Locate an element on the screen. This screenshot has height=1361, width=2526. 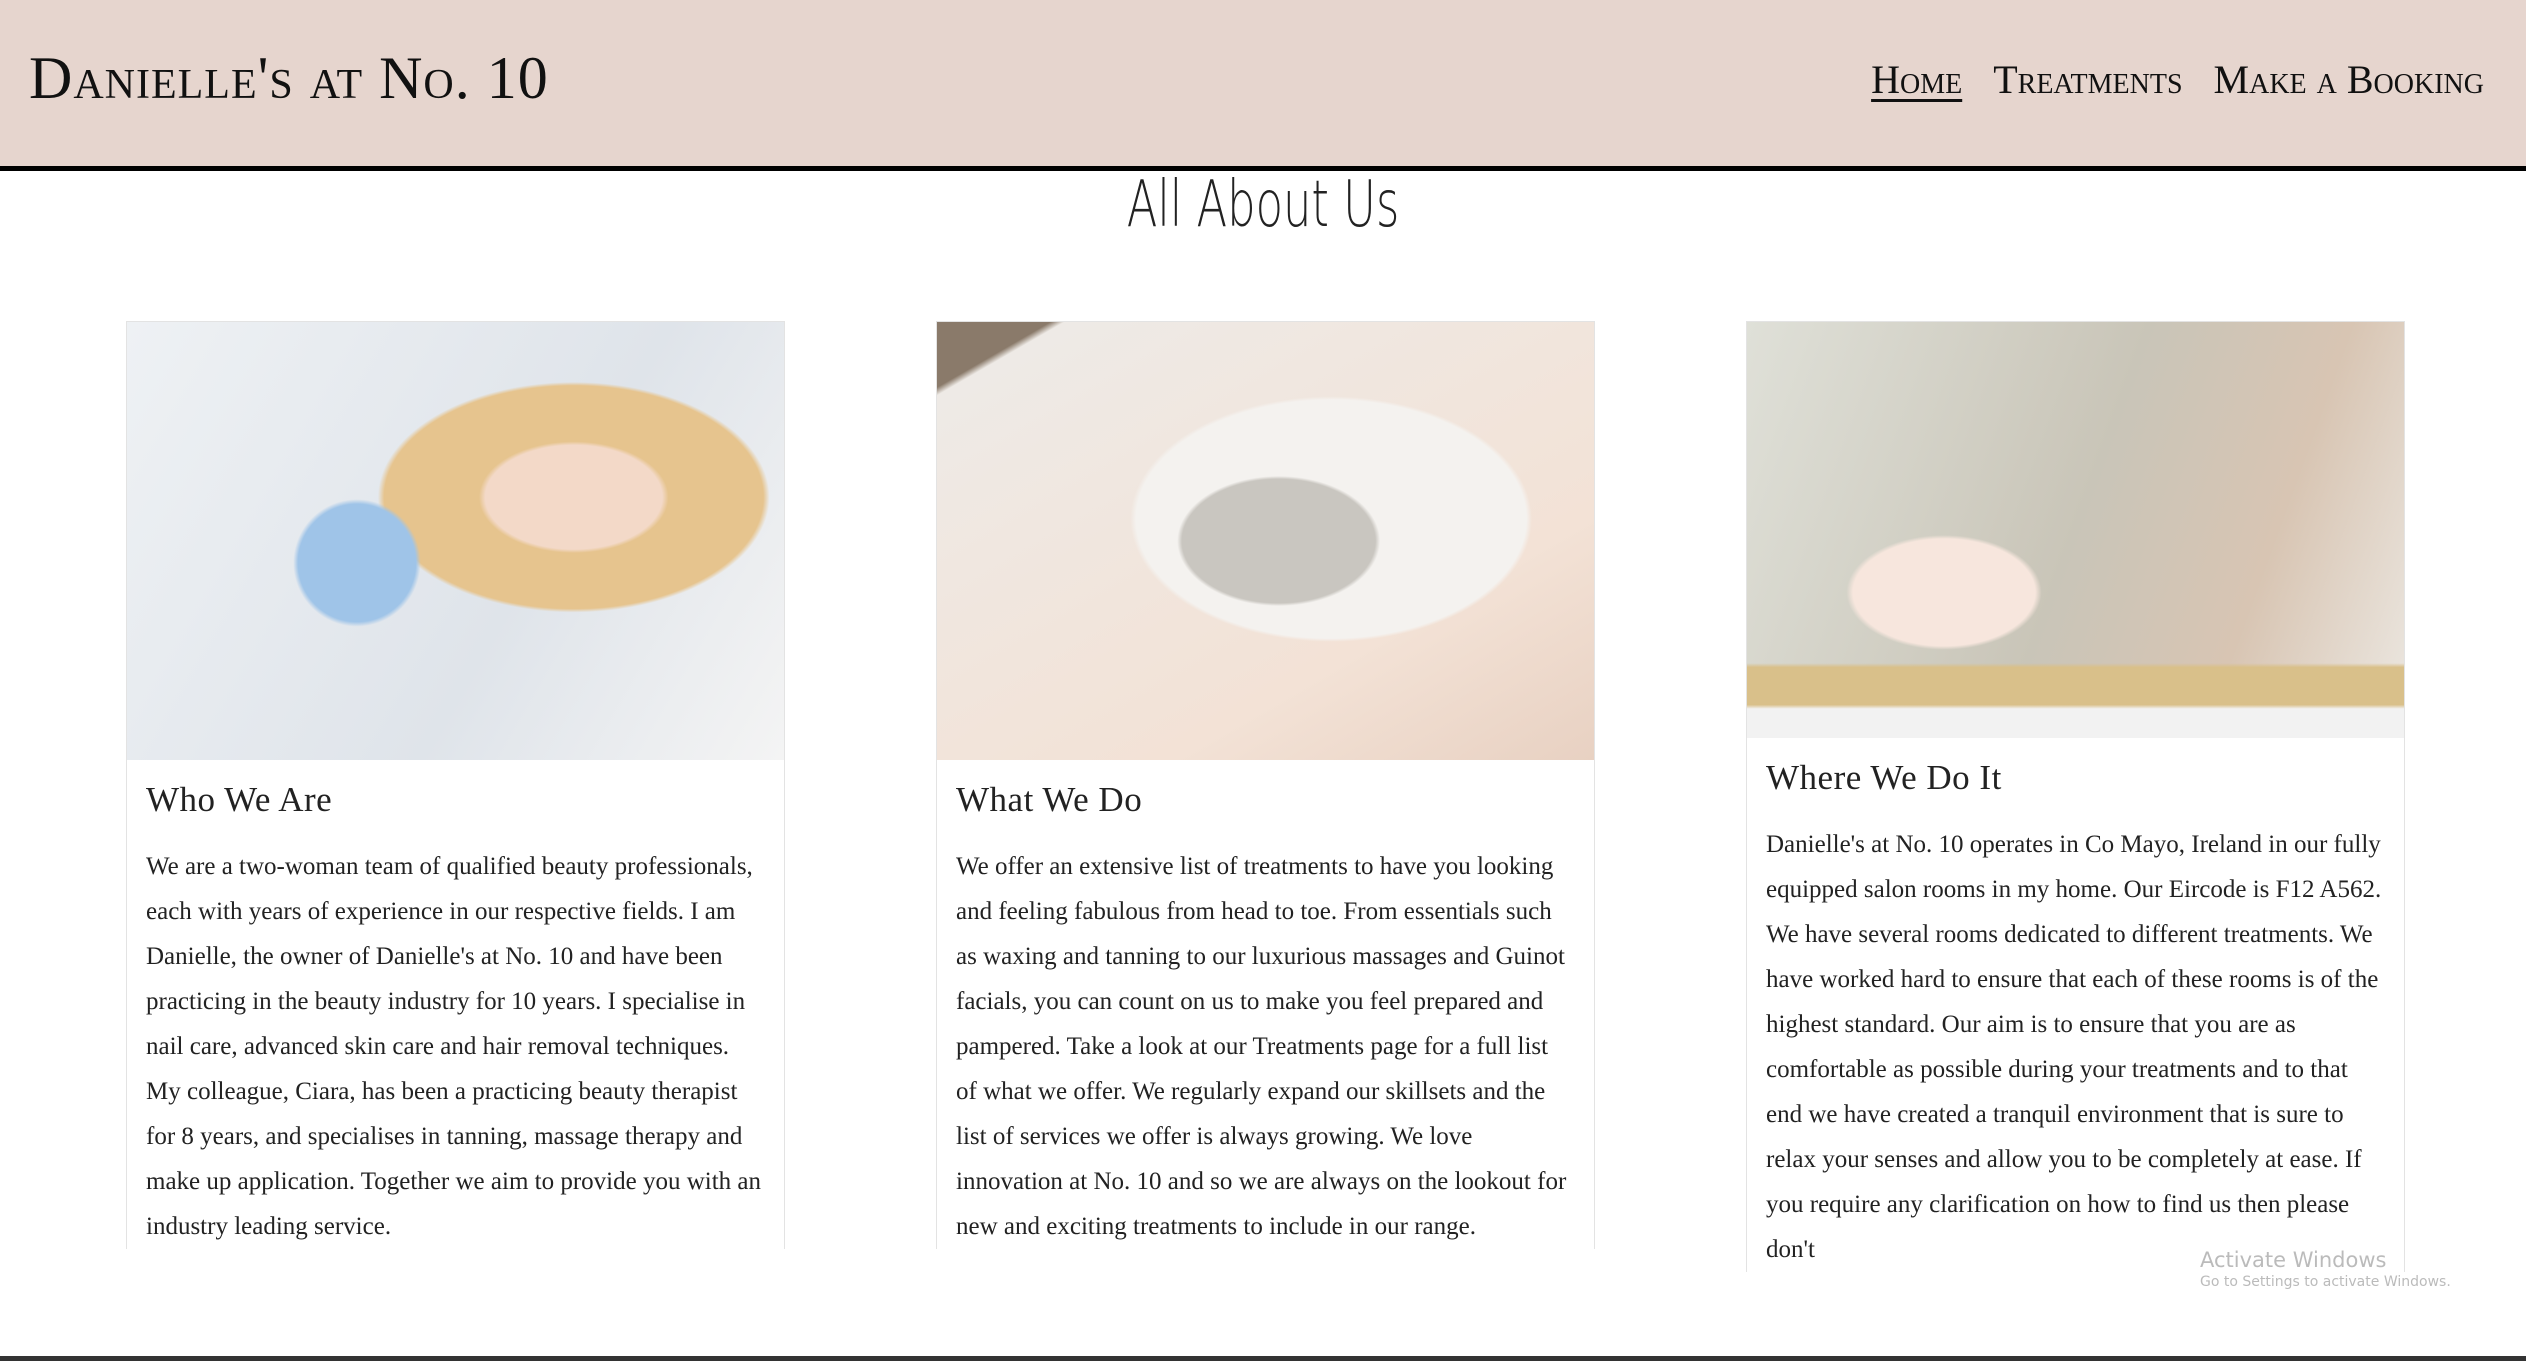
windows-watermark-title: Activate Windows is located at coordinates (2293, 1260).